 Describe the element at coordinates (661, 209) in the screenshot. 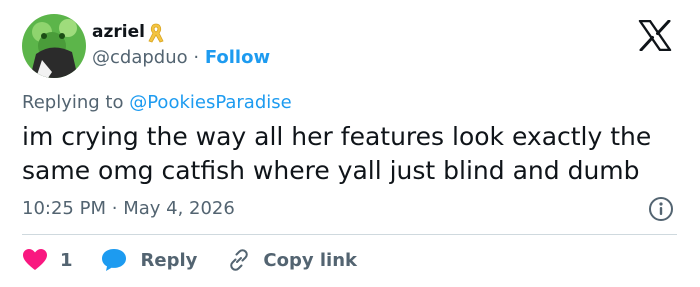

I see `info-icon` at that location.